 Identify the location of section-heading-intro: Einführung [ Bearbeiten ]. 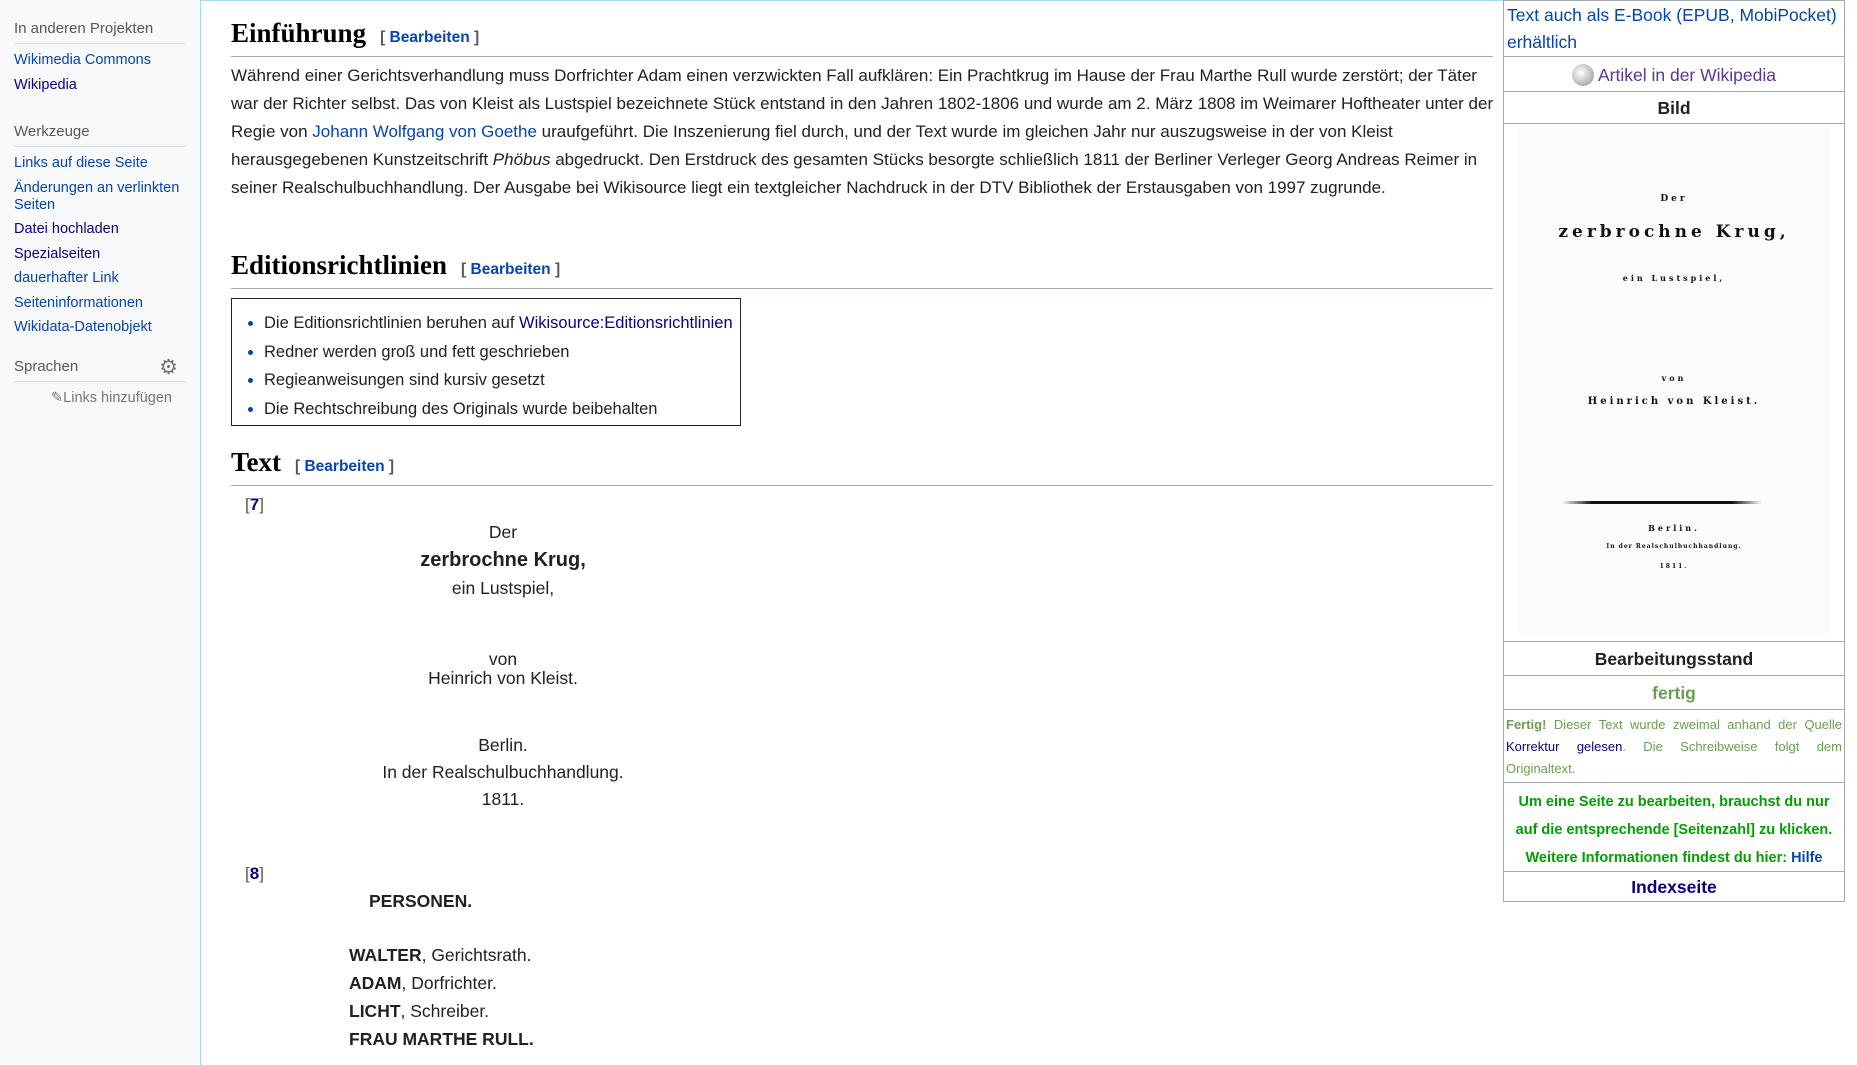
(862, 37).